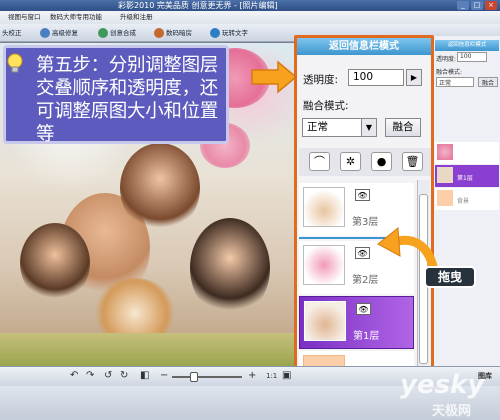 This screenshot has width=500, height=420. I want to click on blend-mode-label: 融合模式:, so click(326, 106).